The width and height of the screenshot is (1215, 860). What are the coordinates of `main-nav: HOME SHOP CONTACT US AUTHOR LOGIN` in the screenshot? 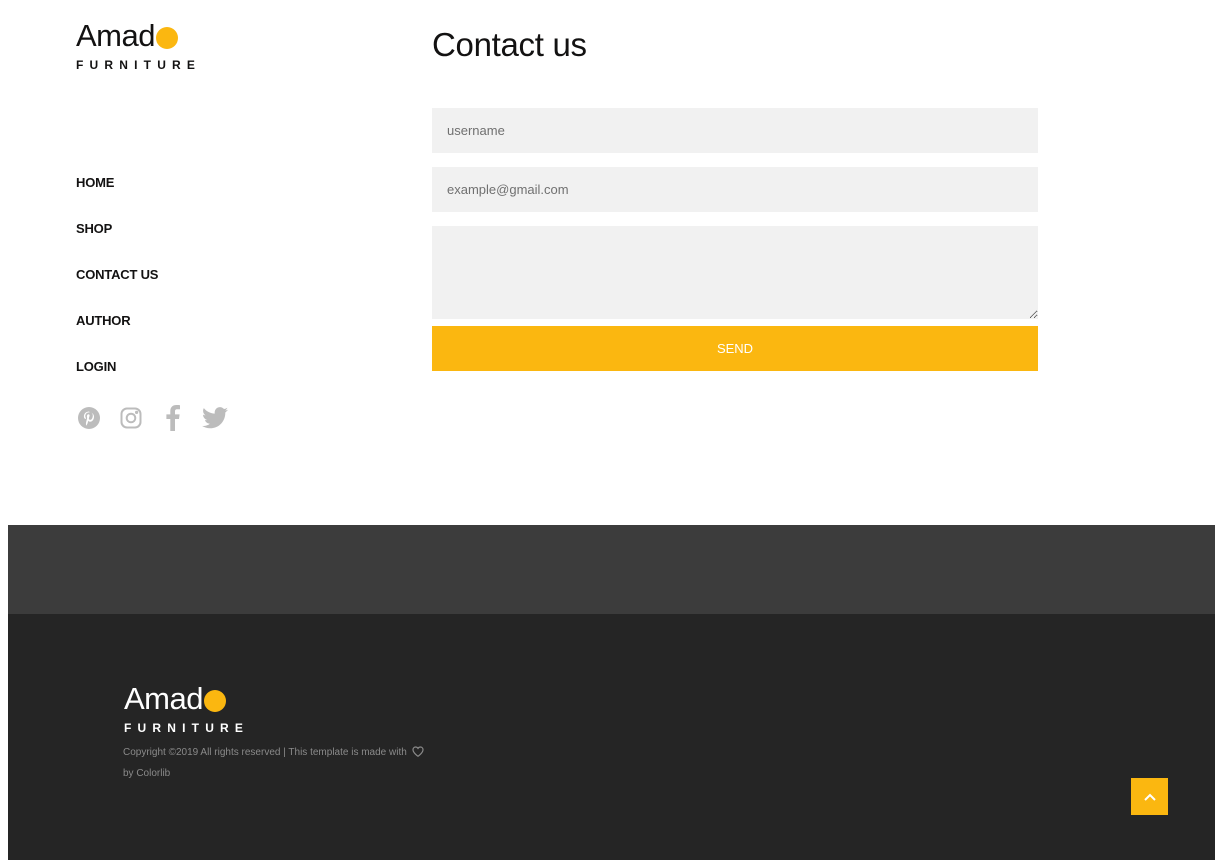 It's located at (117, 289).